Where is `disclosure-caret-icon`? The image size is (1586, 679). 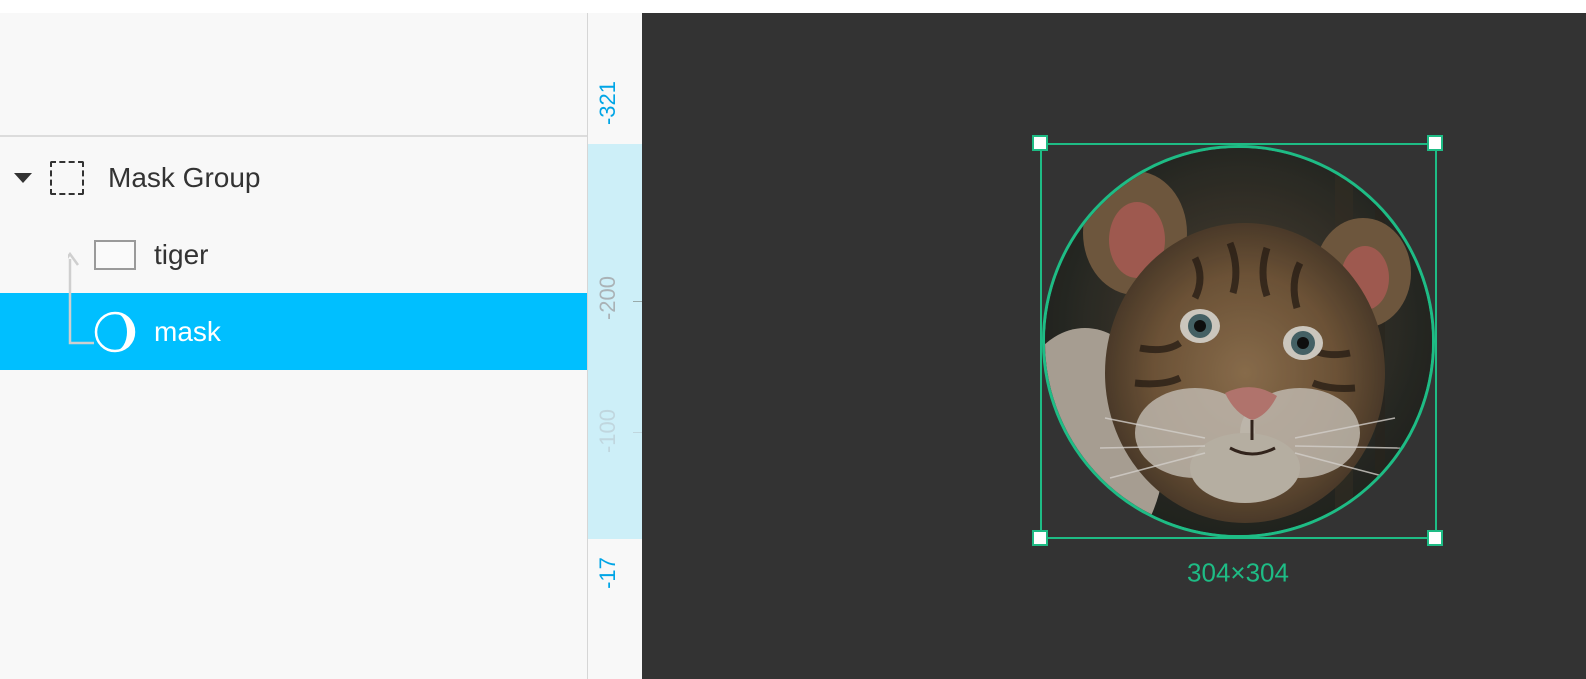
disclosure-caret-icon is located at coordinates (23, 177).